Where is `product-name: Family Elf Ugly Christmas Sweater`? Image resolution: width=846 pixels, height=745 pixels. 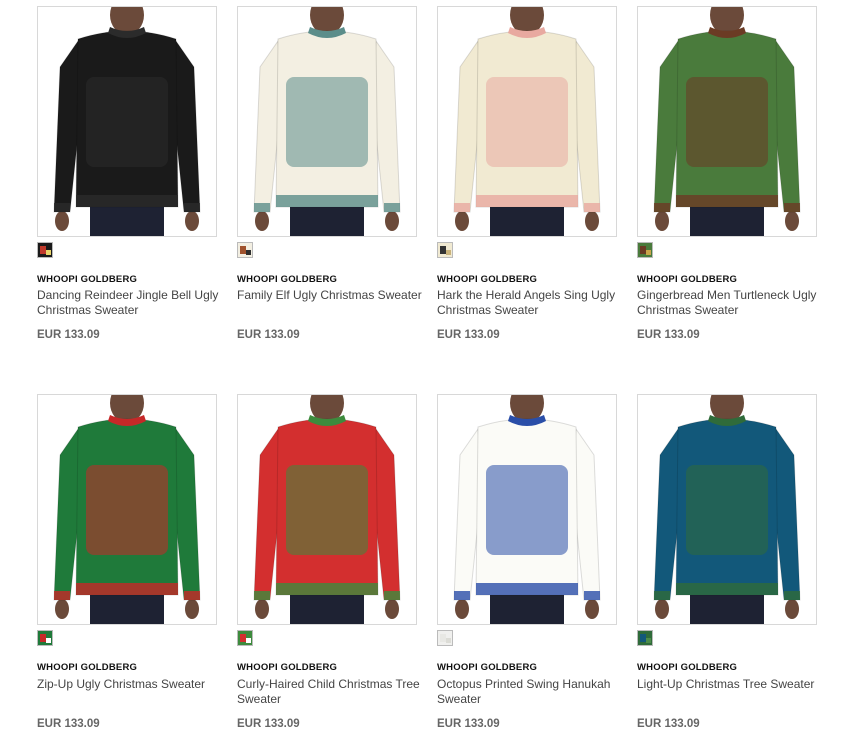 product-name: Family Elf Ugly Christmas Sweater is located at coordinates (332, 295).